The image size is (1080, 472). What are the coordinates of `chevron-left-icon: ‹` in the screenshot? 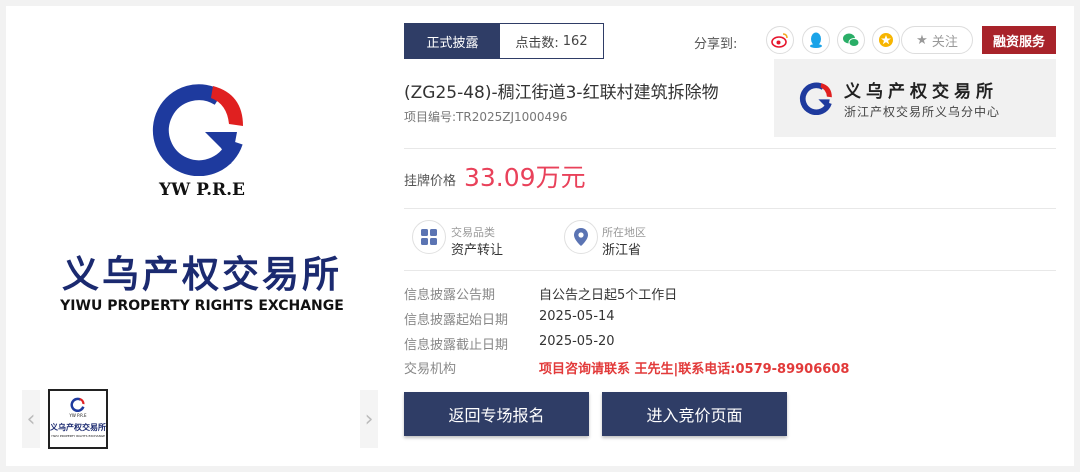 It's located at (31, 419).